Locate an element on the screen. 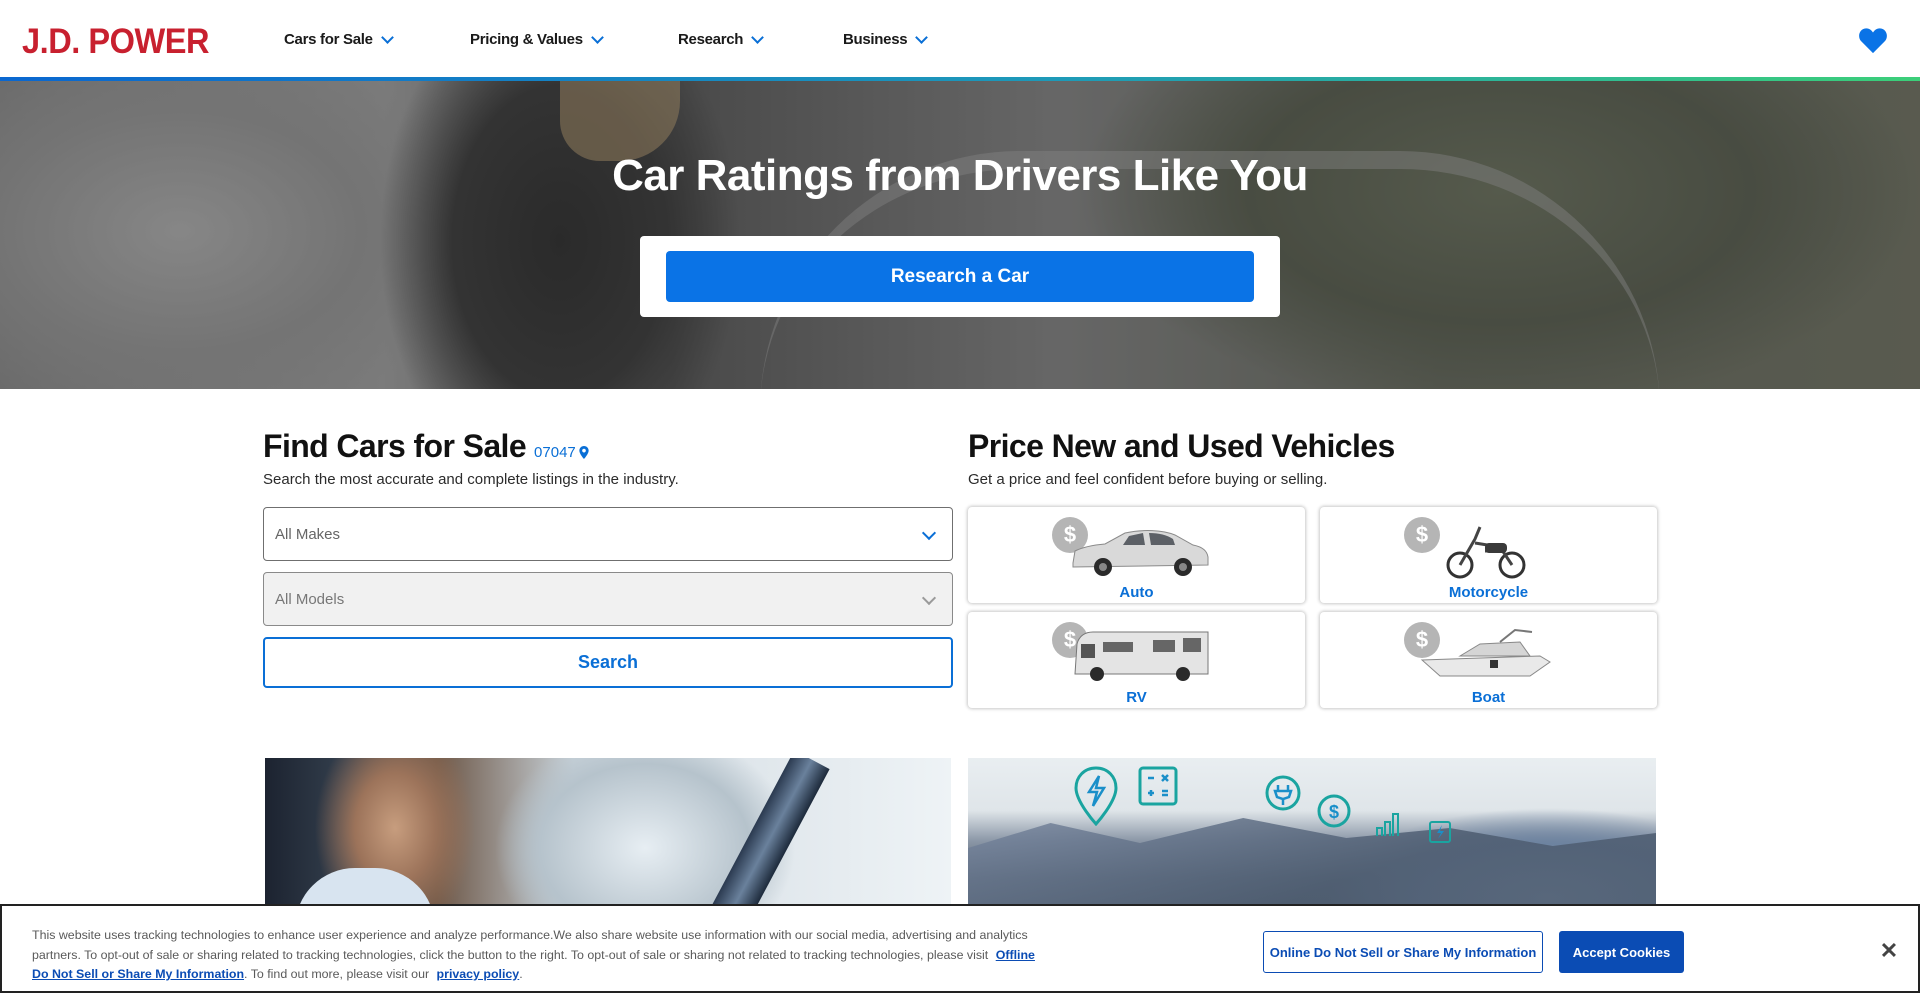 Image resolution: width=1920 pixels, height=993 pixels. nav-cars-for-sale: Cars for Sale is located at coordinates (339, 39).